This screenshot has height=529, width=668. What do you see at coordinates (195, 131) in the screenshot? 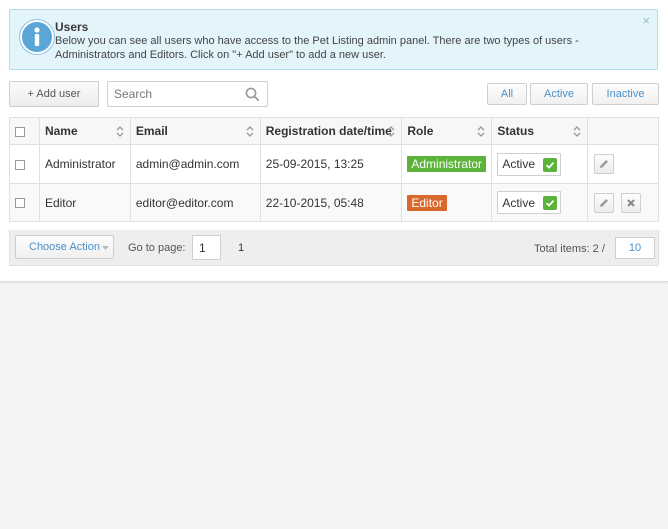
I see `column-email: Email` at bounding box center [195, 131].